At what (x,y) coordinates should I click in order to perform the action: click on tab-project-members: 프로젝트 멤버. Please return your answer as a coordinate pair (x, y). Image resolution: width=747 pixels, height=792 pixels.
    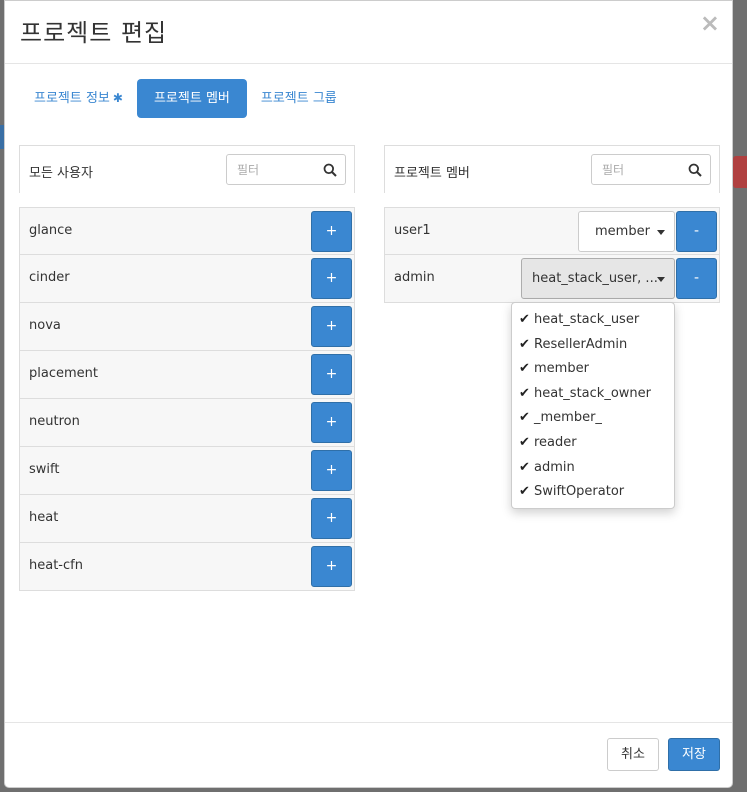
    Looking at the image, I should click on (191, 98).